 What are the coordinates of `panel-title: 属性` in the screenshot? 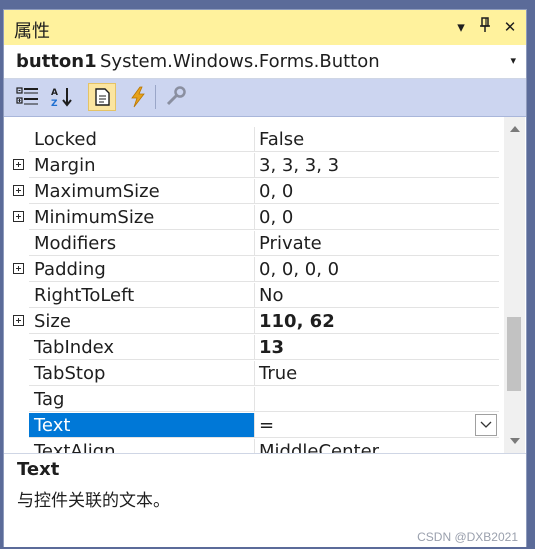 It's located at (32, 31).